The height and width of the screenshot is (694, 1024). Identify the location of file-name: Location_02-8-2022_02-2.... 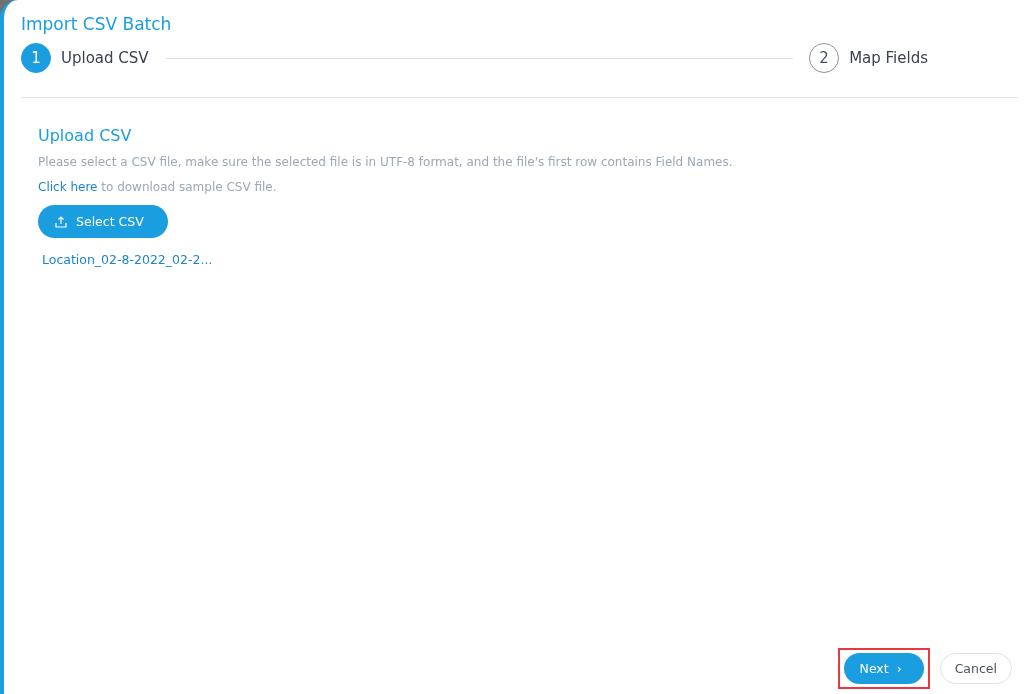
(530, 259).